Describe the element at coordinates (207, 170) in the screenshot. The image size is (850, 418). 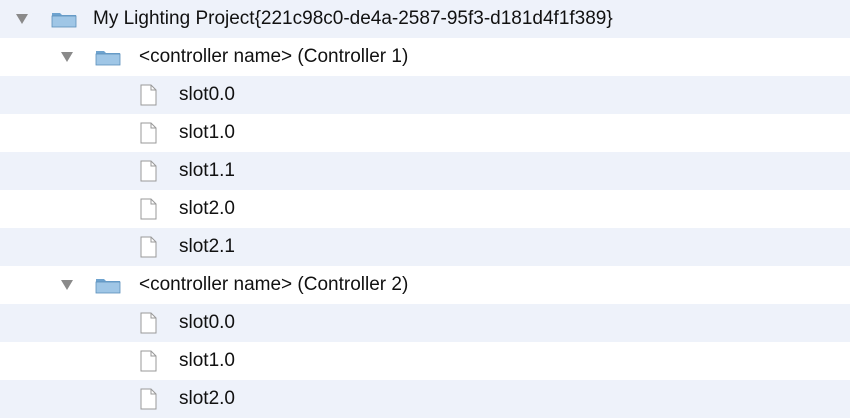
I see `tree-row-label: slot1.1` at that location.